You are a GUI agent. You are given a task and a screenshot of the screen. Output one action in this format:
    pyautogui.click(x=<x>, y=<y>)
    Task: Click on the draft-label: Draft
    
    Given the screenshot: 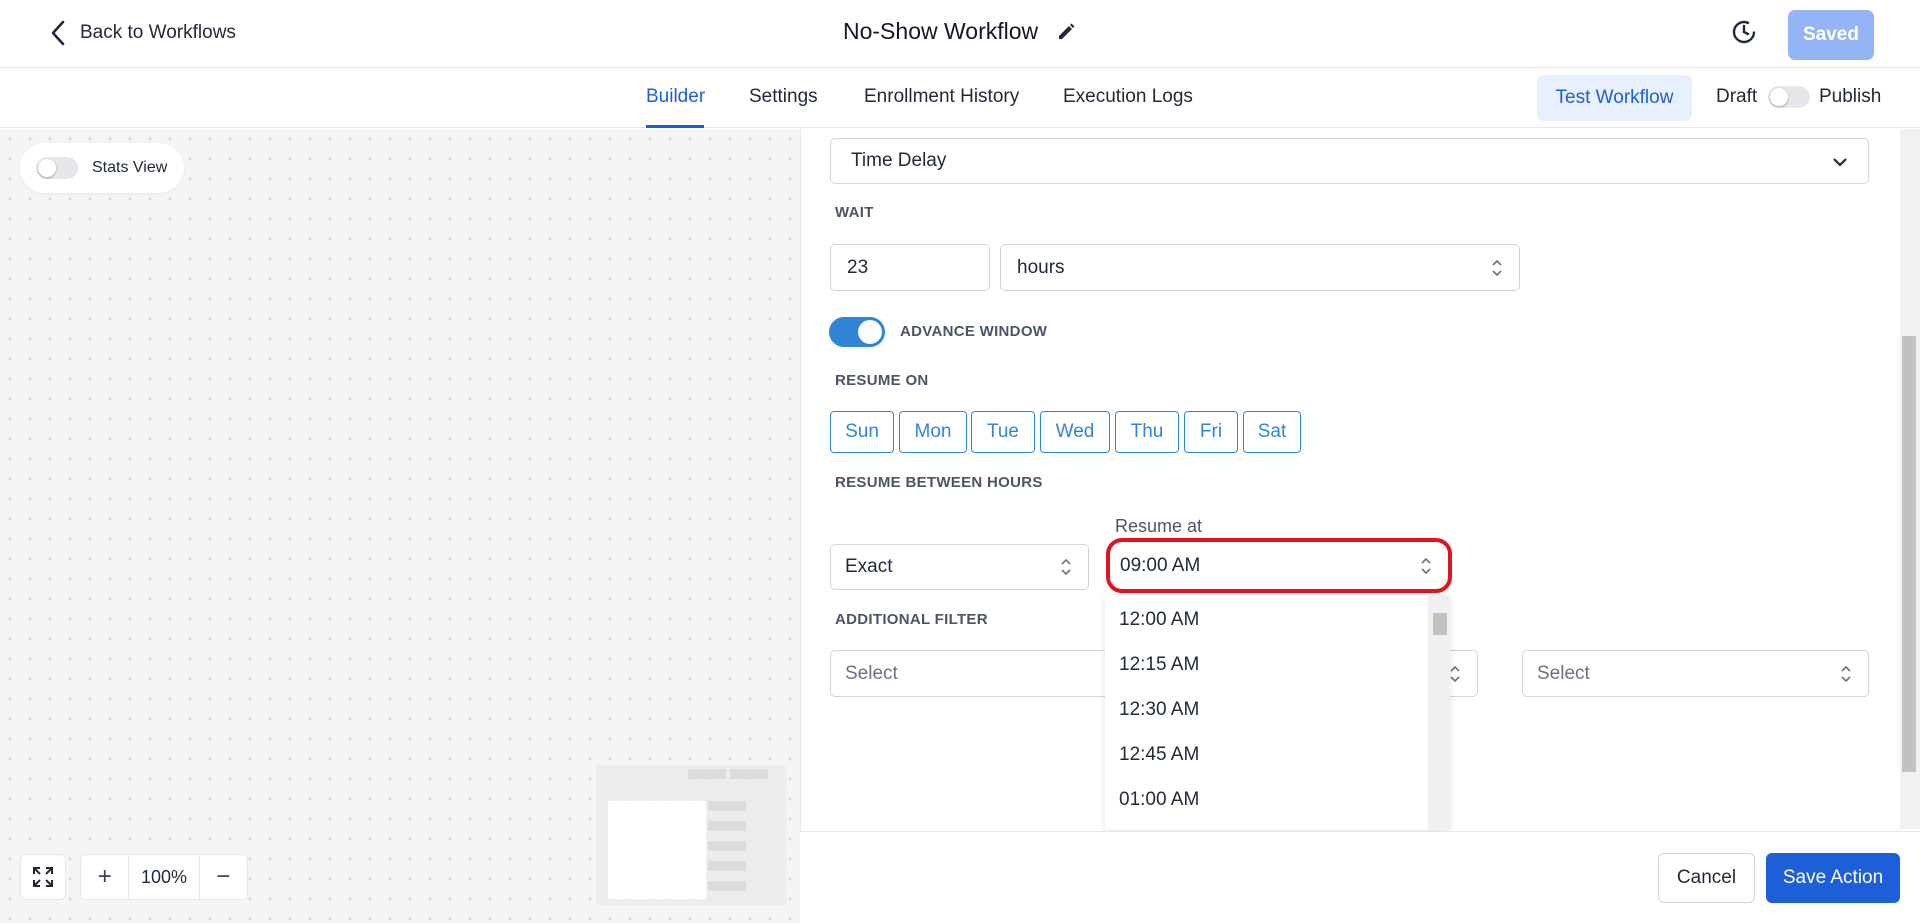 What is the action you would take?
    pyautogui.click(x=1737, y=96)
    